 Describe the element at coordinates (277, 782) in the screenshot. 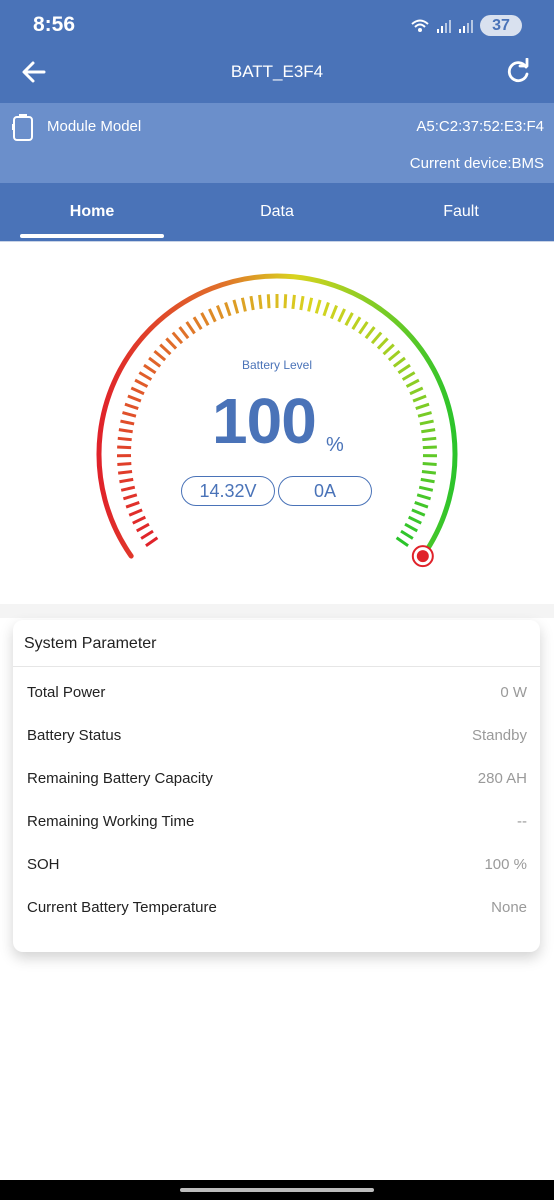

I see `param-row: Remaining Battery Capacity 280 AH` at that location.